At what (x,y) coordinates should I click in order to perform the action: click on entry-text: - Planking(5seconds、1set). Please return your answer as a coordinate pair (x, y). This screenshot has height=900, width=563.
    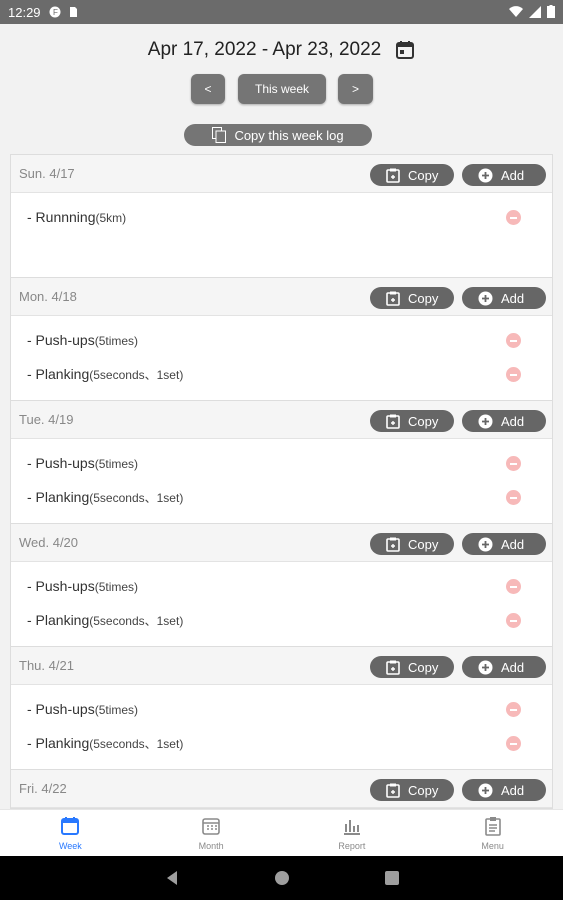
    Looking at the image, I should click on (105, 743).